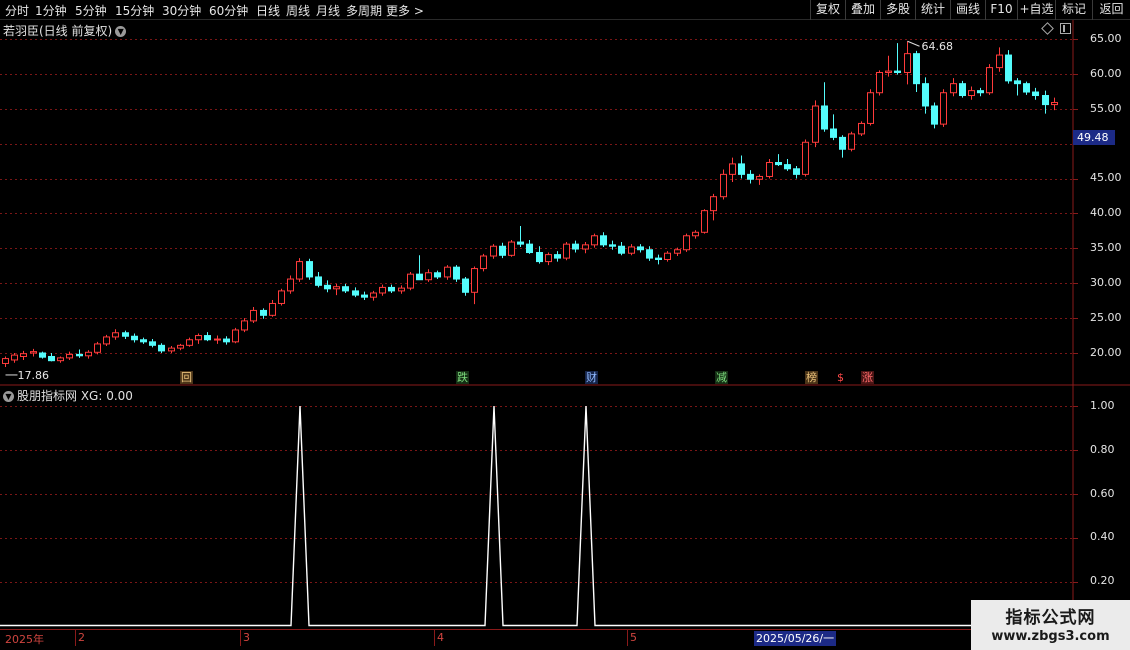  Describe the element at coordinates (1106, 247) in the screenshot. I see `price-axis-label: 35.00` at that location.